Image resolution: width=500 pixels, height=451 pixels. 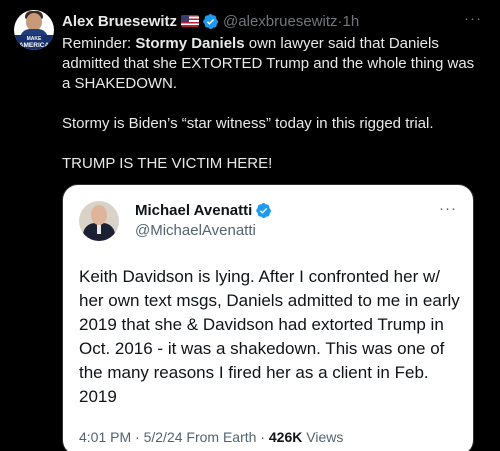 I want to click on quoted-author-name: Michael Avenatti, so click(x=193, y=210).